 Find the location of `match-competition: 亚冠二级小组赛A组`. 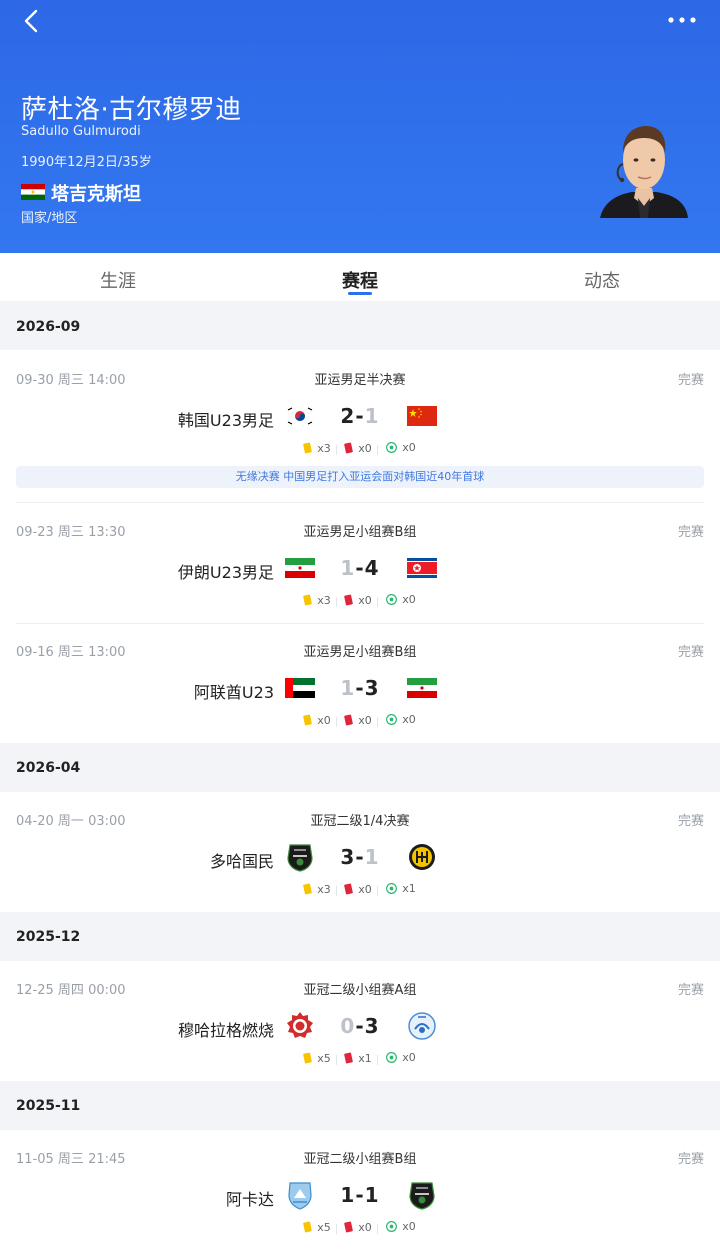

match-competition: 亚冠二级小组赛A组 is located at coordinates (360, 990).